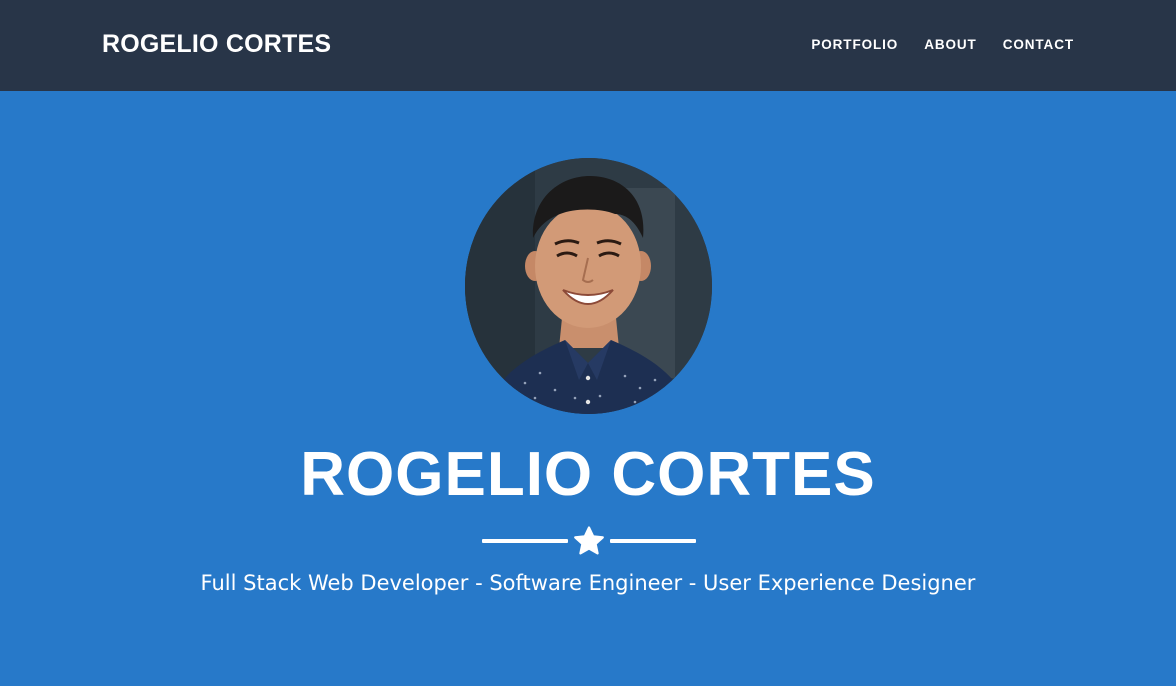 This screenshot has width=1176, height=686. I want to click on navbar: ROGELIO CORTES PORTFOLIO ABOUT CONTACT, so click(588, 45).